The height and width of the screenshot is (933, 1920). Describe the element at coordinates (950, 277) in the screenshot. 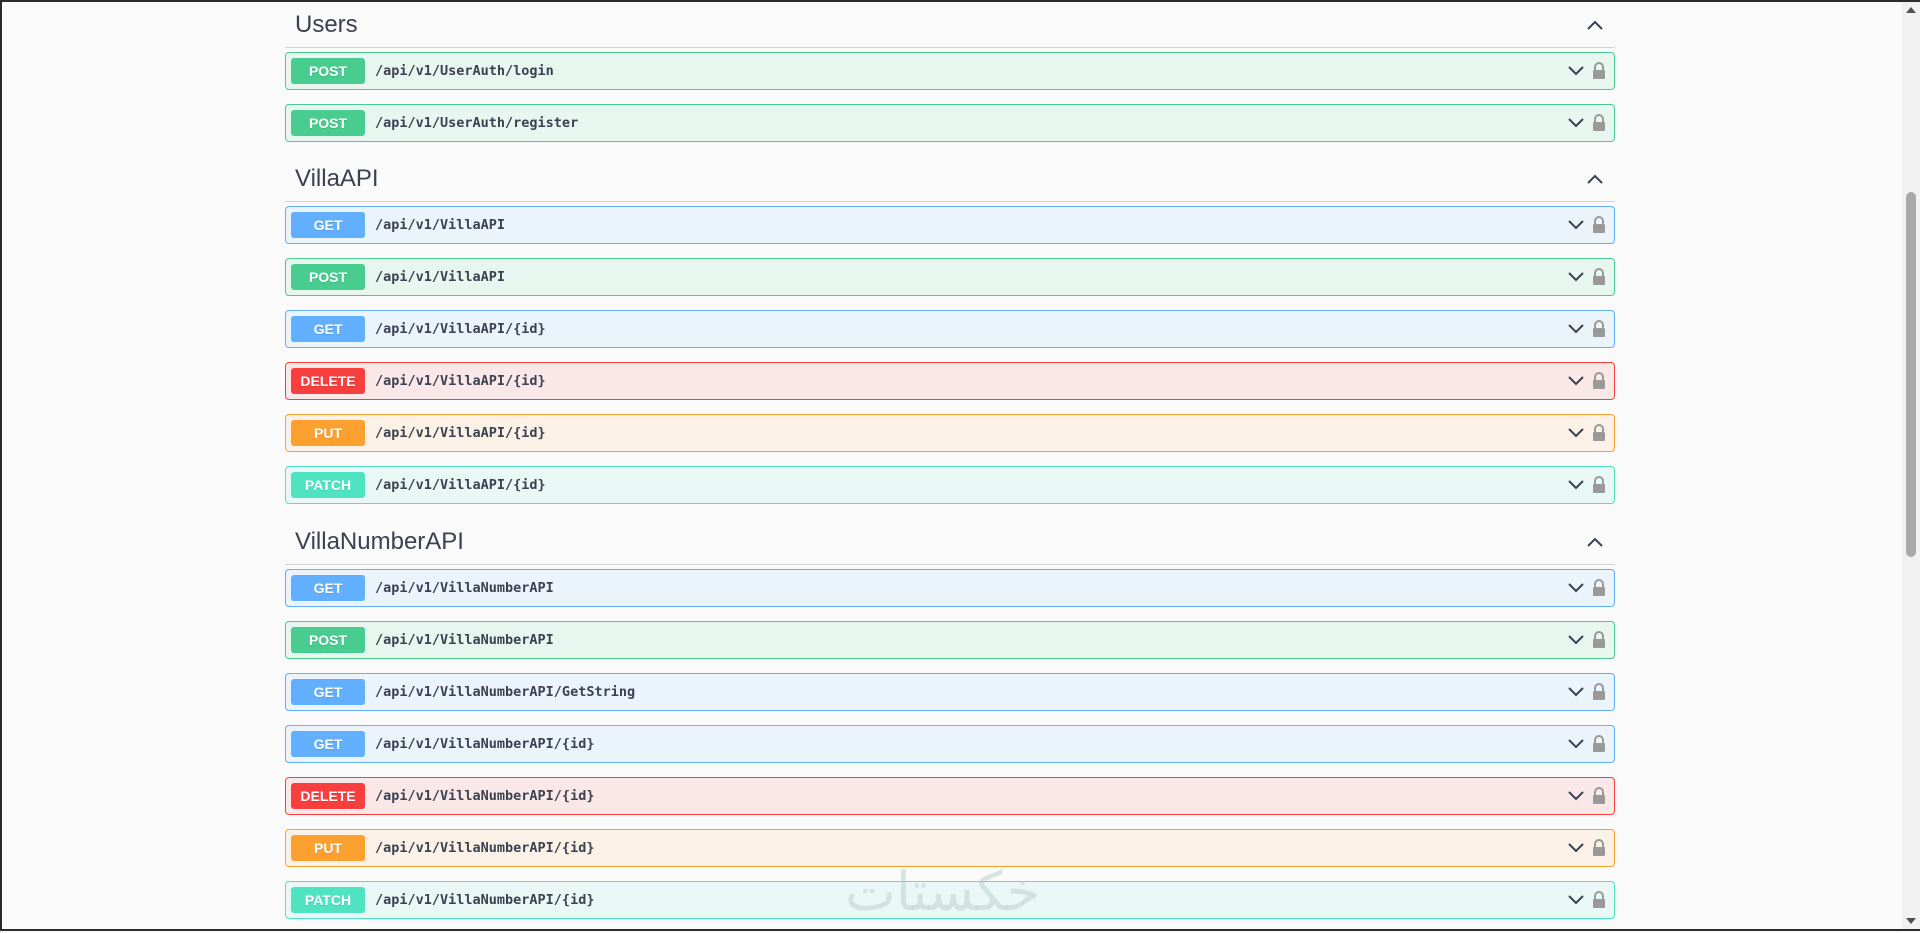

I see `operation-row-post: POST/api/v1/VillaAPI` at that location.